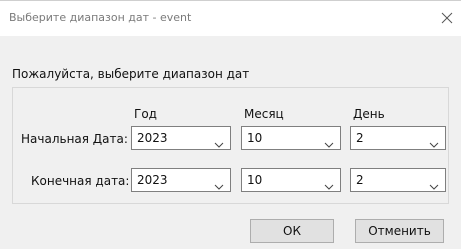 This screenshot has height=249, width=461. Describe the element at coordinates (131, 74) in the screenshot. I see `dialog-heading: Пожалуйста, выберите диапазон дат` at that location.